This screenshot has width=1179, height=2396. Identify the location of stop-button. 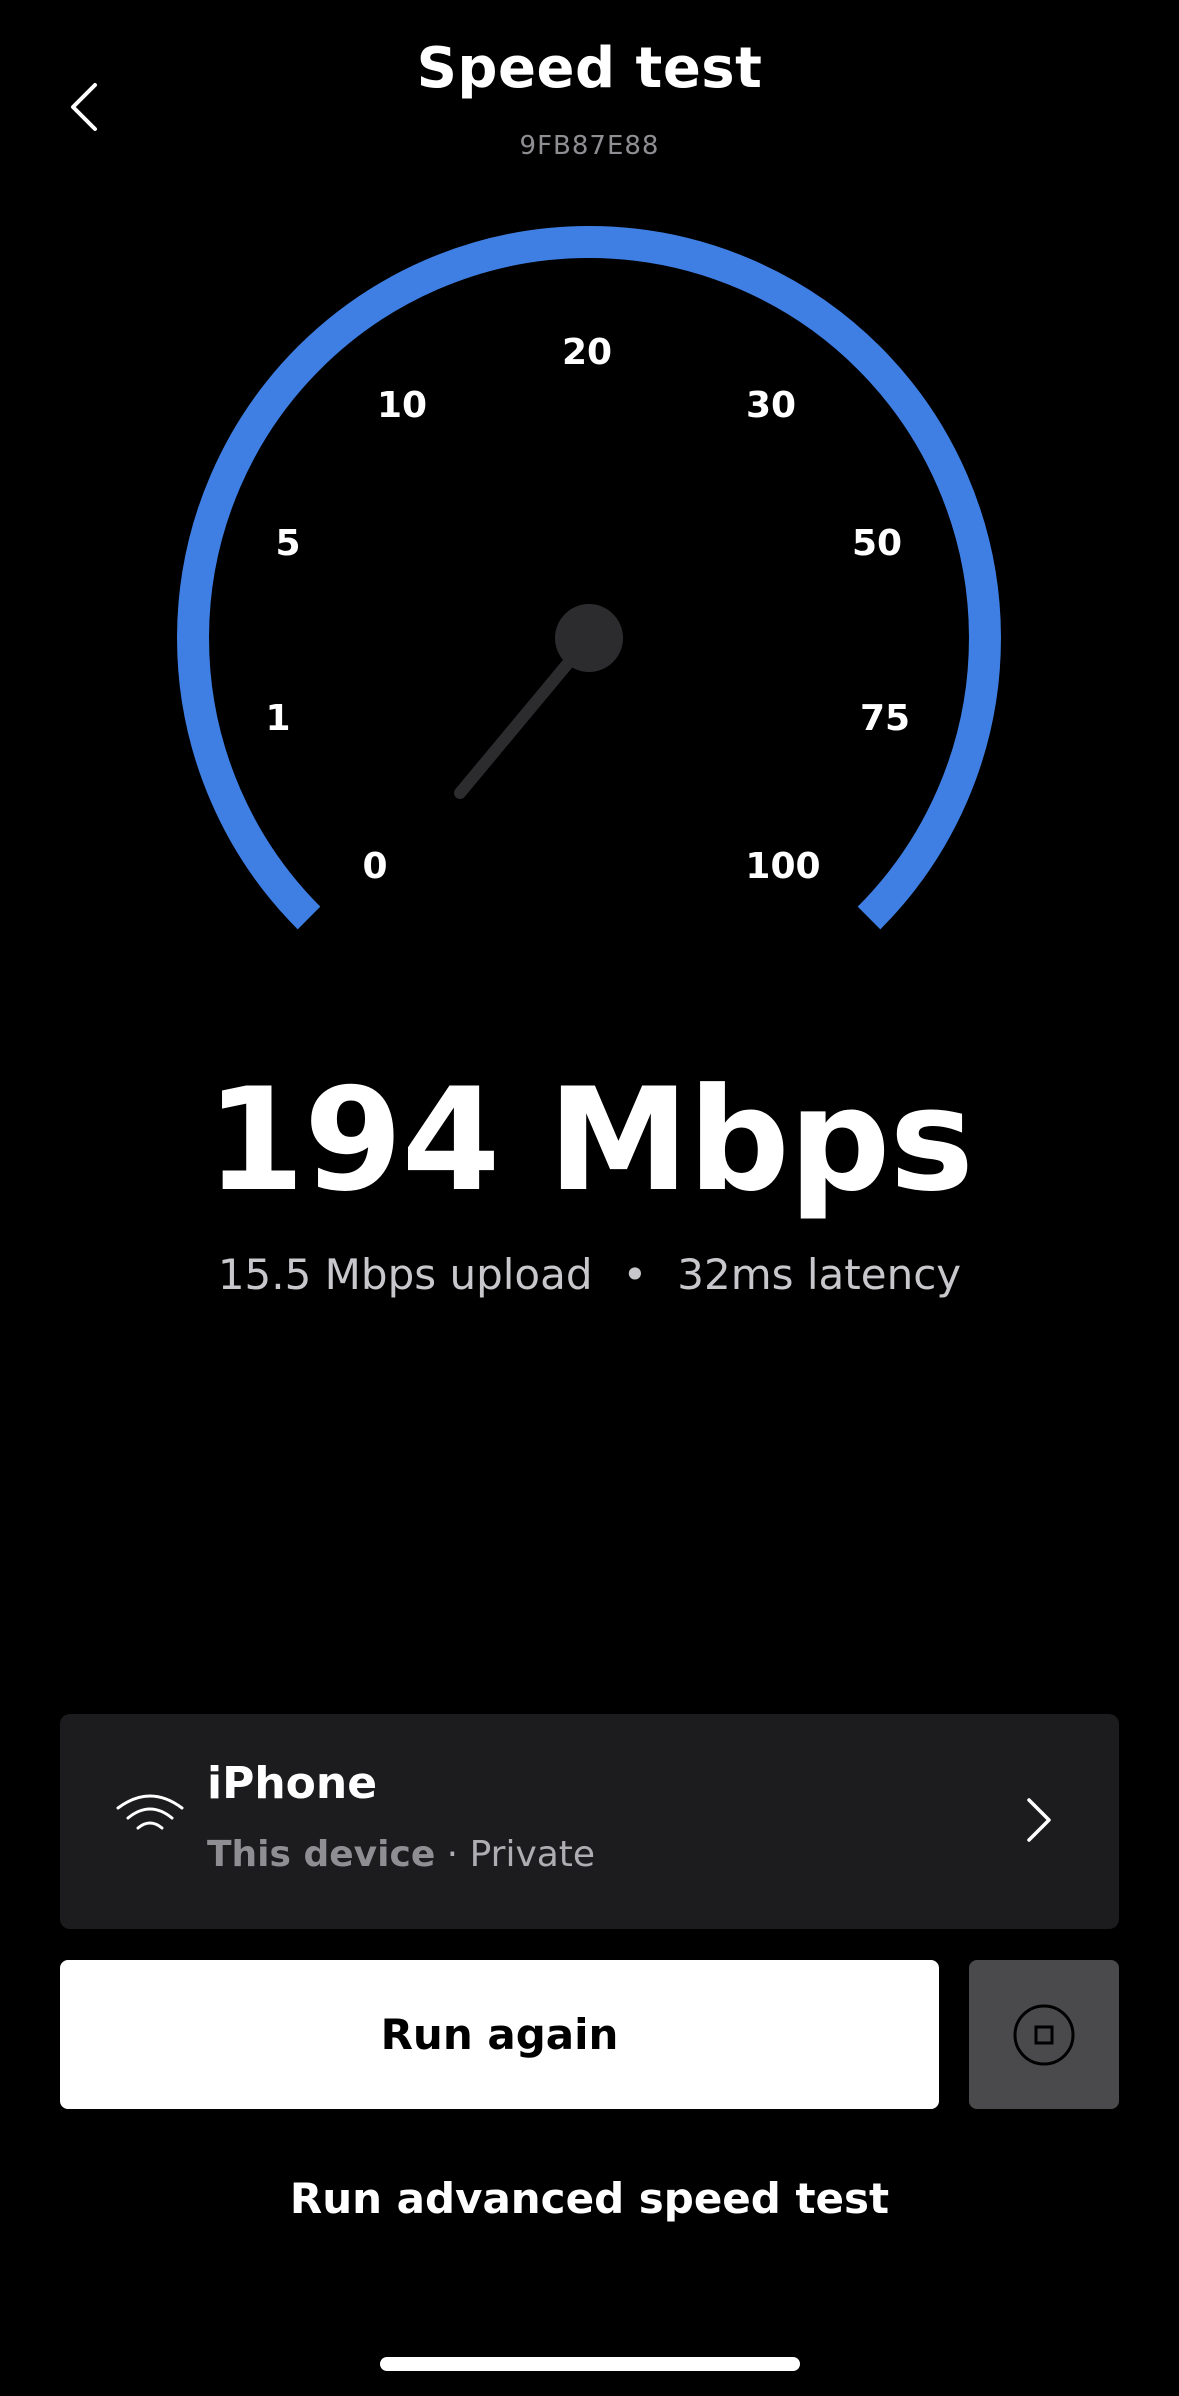
(1044, 2034).